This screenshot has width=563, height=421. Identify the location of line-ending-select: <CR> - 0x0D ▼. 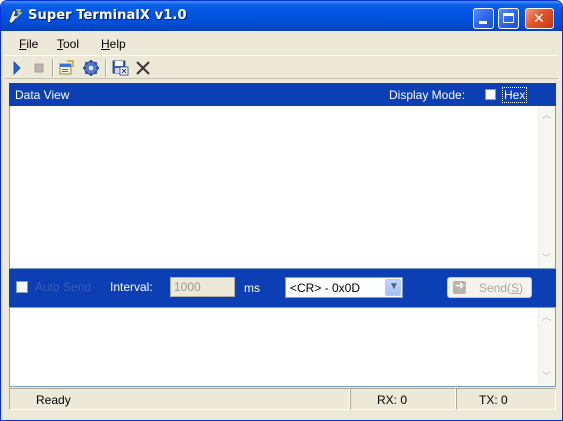
(344, 287).